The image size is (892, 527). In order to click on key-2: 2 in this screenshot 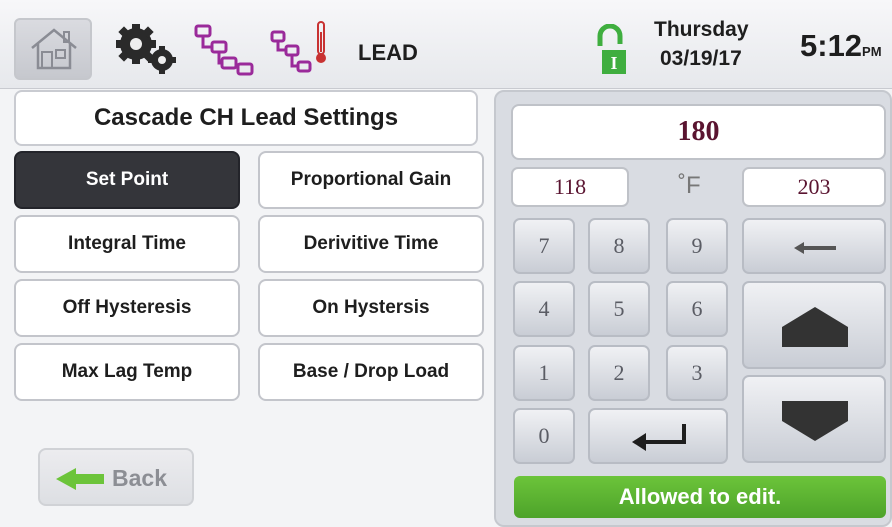, I will do `click(619, 373)`.